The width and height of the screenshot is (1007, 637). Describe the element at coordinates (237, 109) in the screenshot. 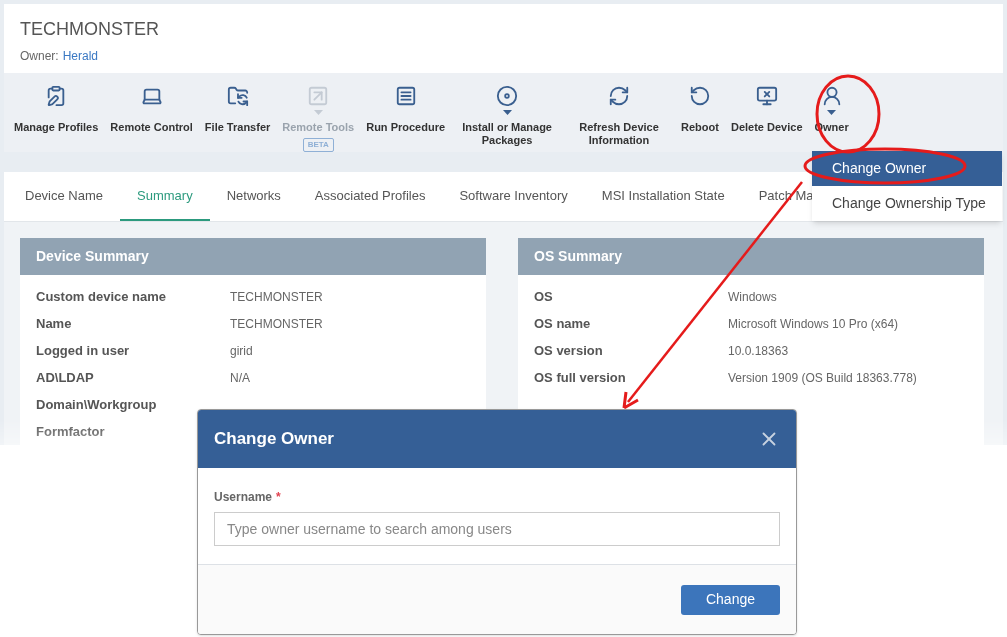

I see `toolbar-button: File Transfer` at that location.